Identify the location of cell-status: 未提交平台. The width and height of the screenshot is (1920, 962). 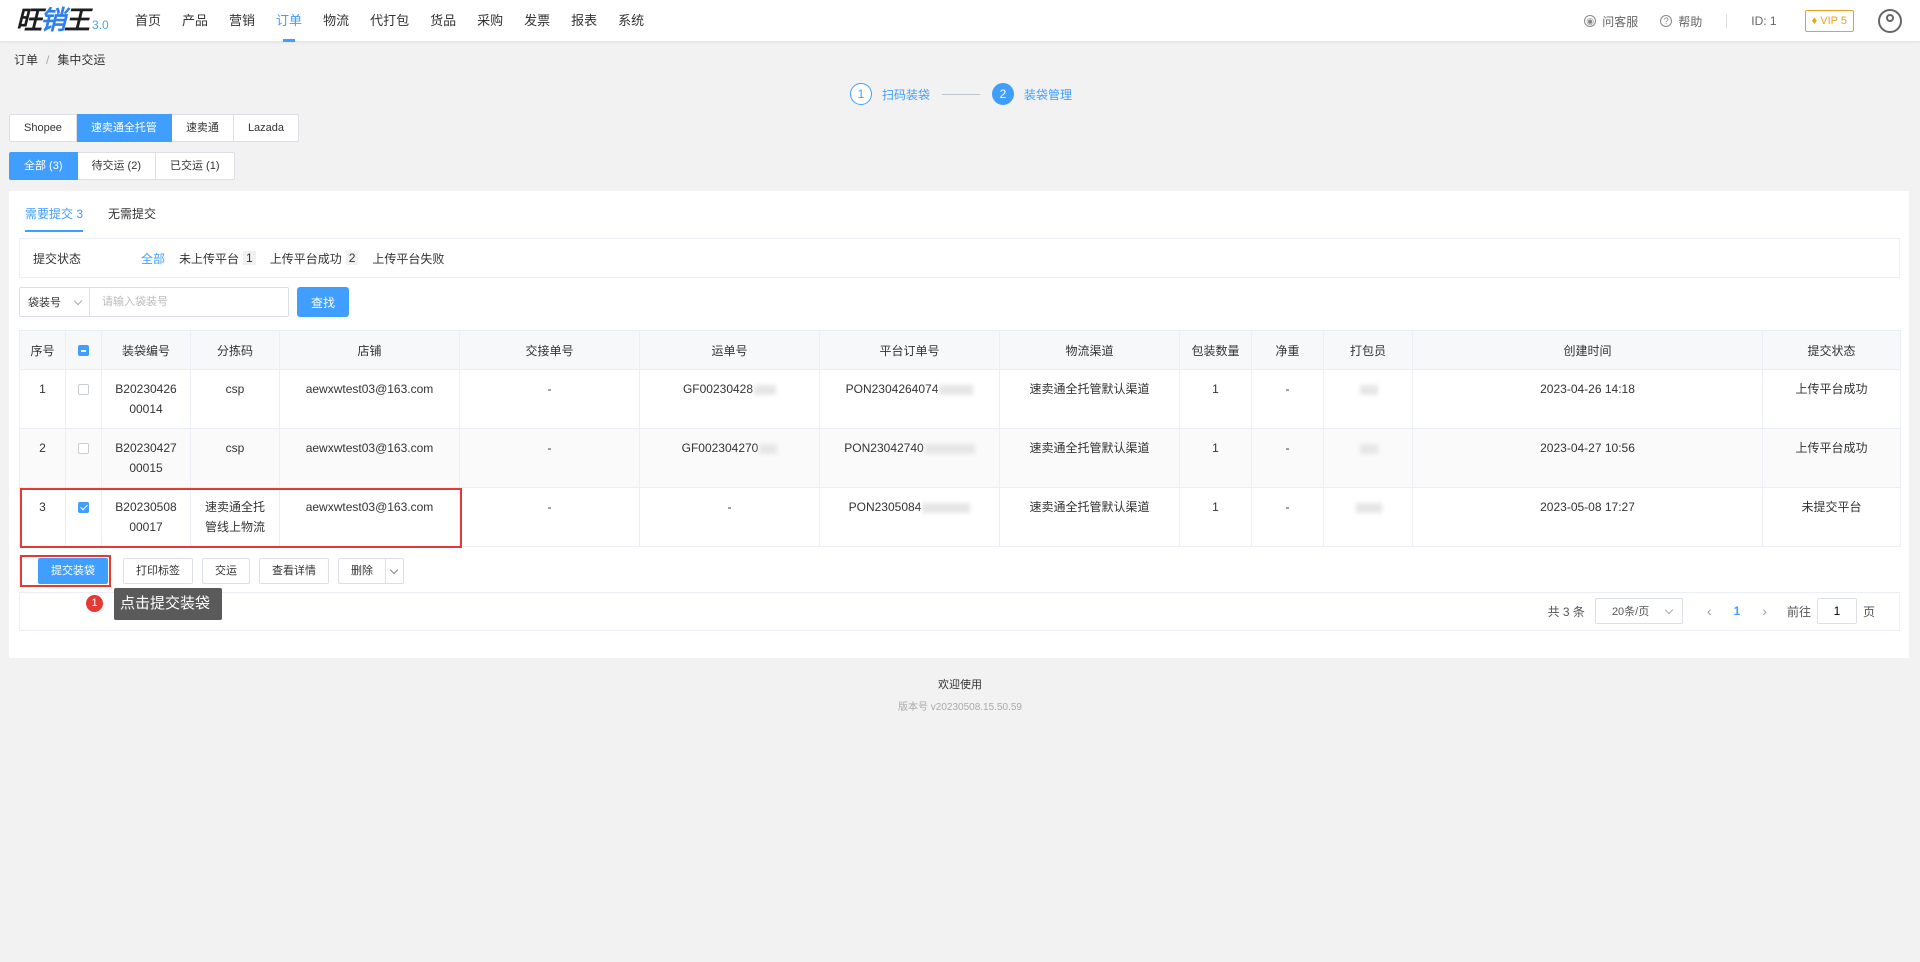
(1831, 517).